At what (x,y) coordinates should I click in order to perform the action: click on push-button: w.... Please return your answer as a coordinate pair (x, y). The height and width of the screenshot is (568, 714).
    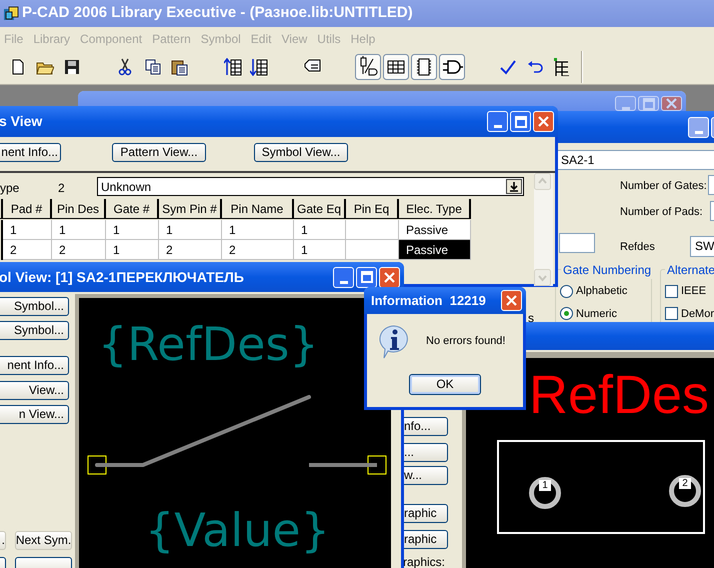
    Looking at the image, I should click on (424, 475).